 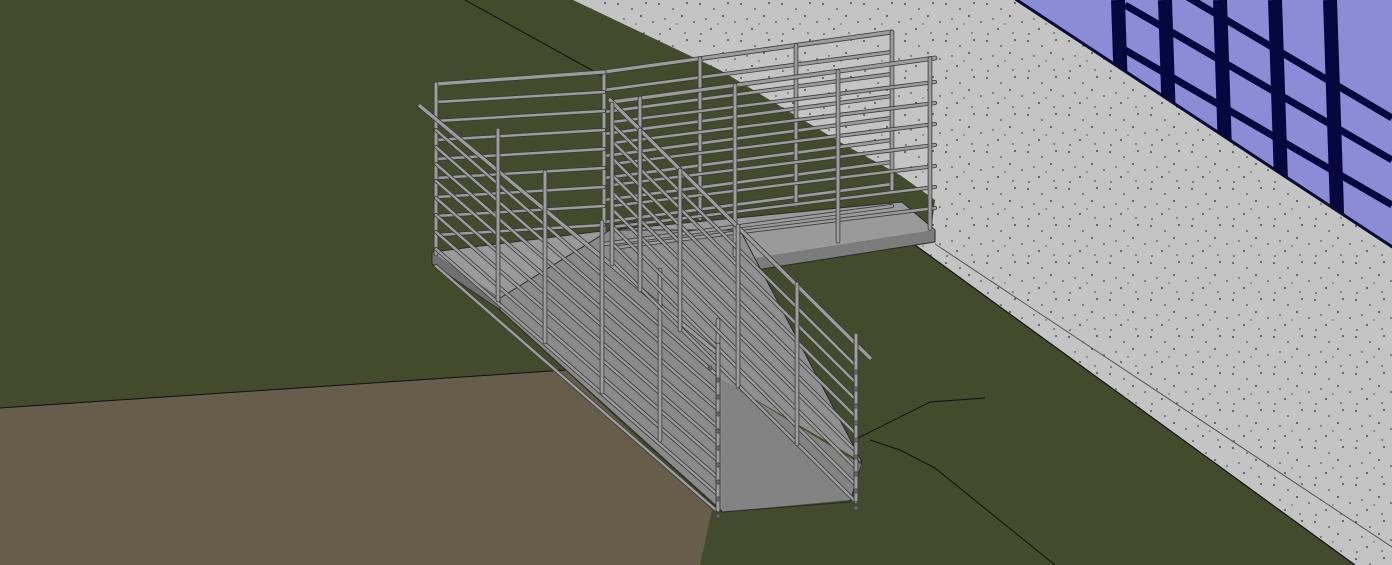 What do you see at coordinates (710, 368) in the screenshot?
I see `handrail-end-cap` at bounding box center [710, 368].